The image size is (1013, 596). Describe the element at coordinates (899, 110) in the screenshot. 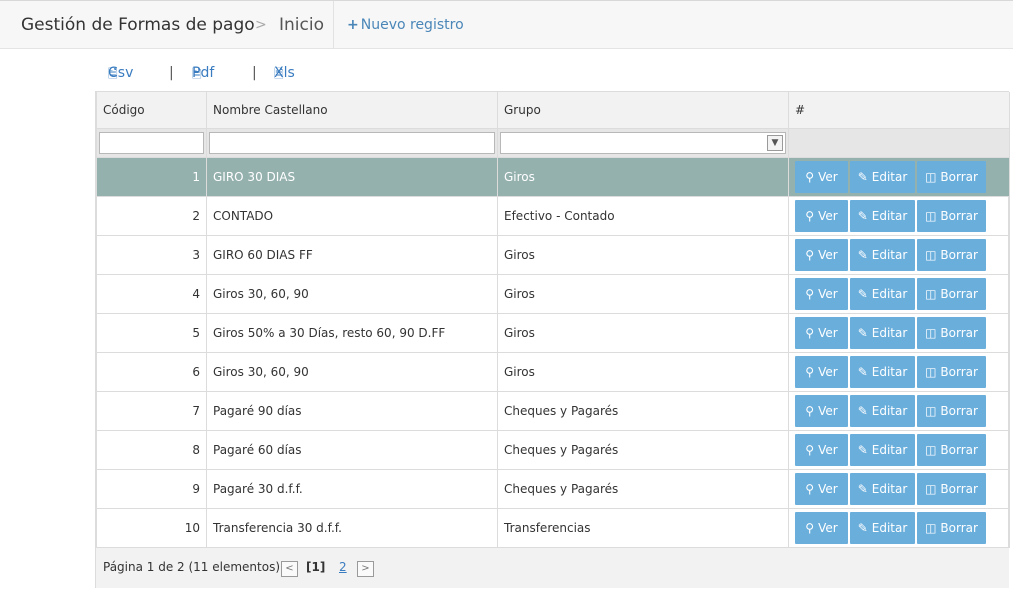

I see `column-header-actions: #` at that location.